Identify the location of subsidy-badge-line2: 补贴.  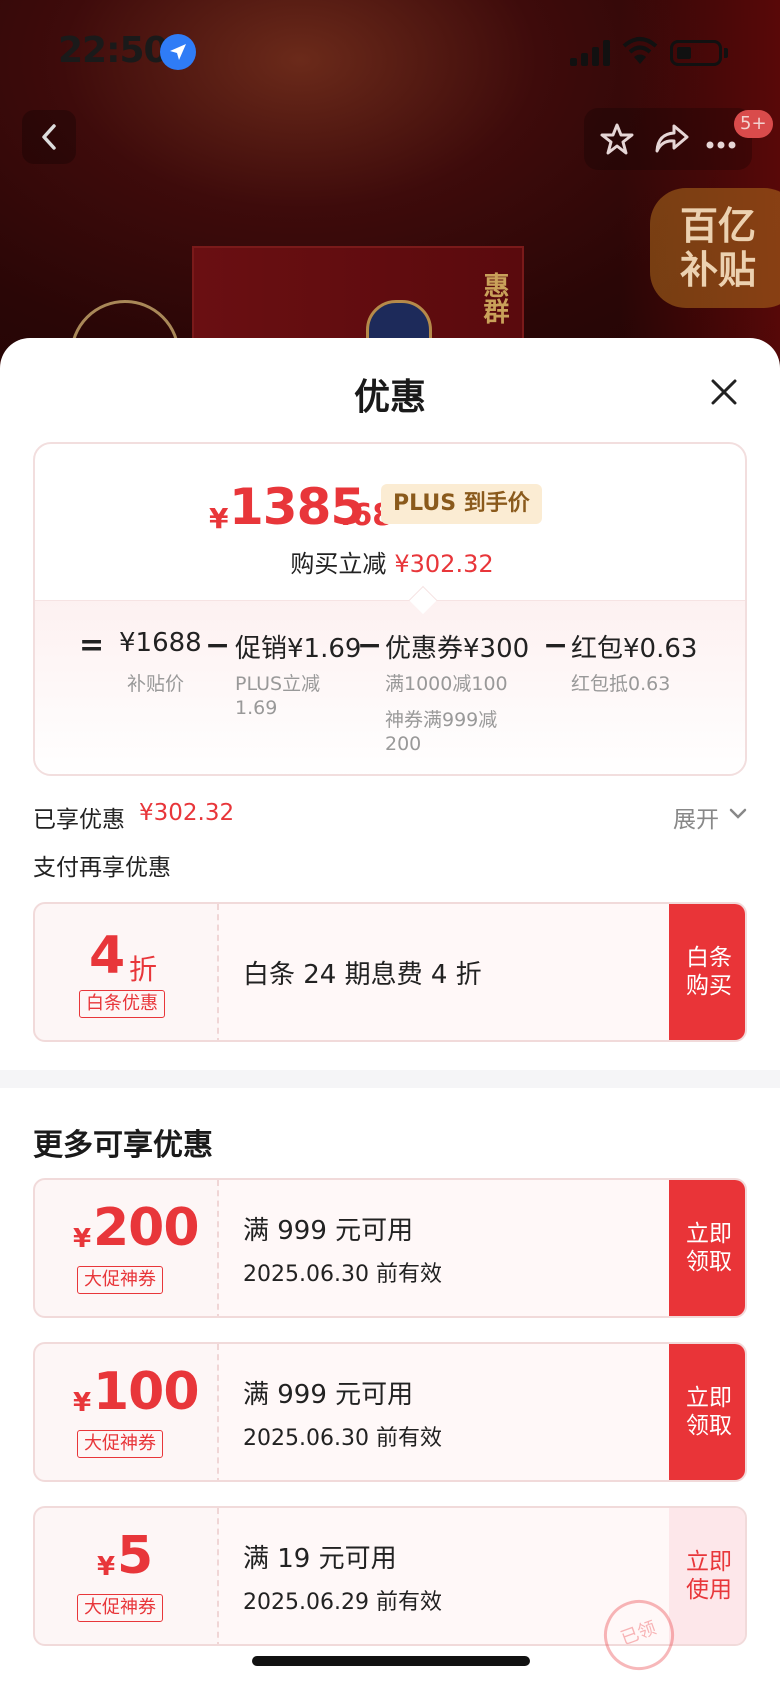
(718, 270).